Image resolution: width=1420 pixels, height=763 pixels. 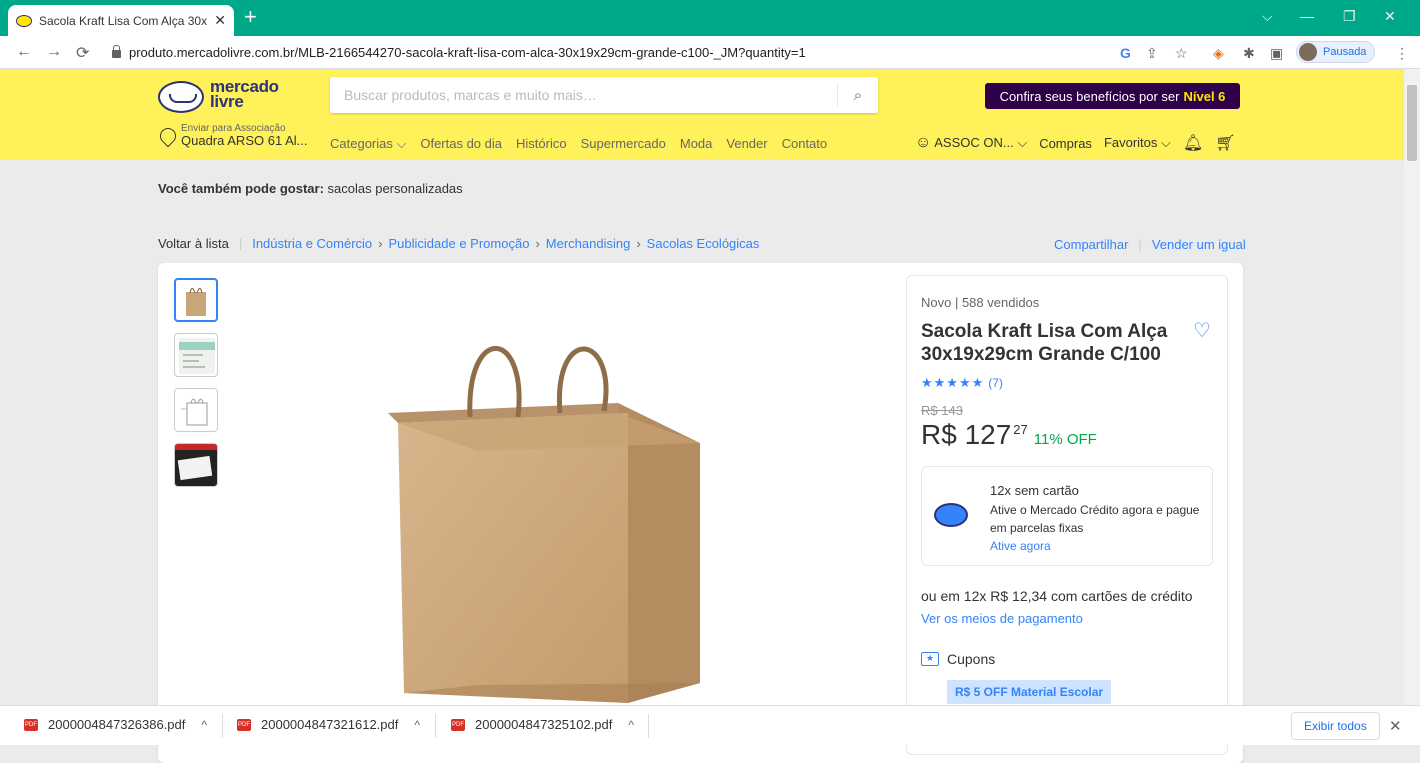 What do you see at coordinates (1202, 330) in the screenshot?
I see `favorite-heart-icon: ♡` at bounding box center [1202, 330].